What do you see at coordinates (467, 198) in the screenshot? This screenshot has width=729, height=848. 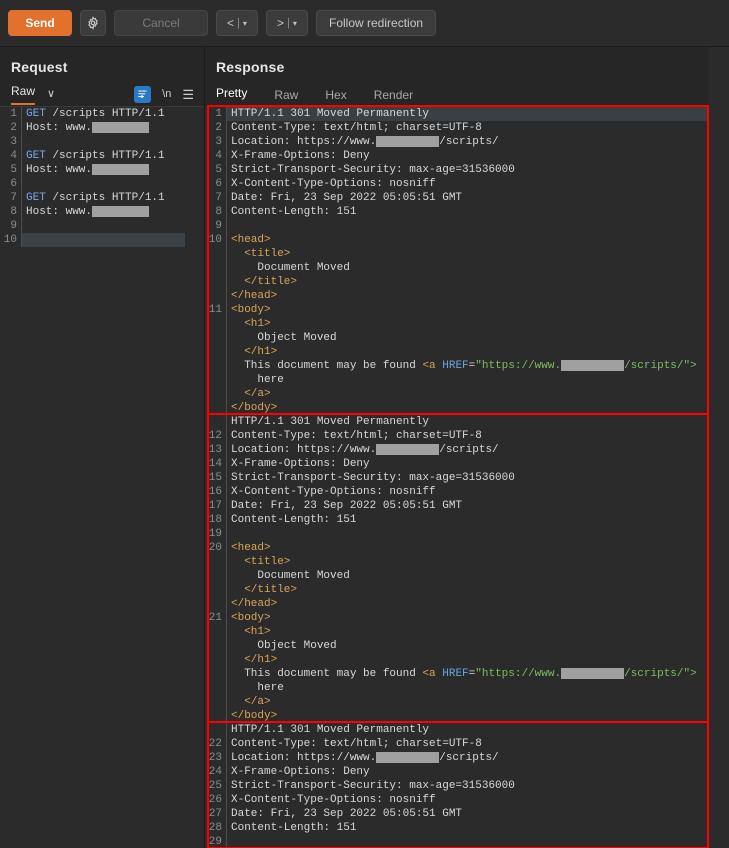 I see `code-line: 7 Date: Fri, 23 Sep 2022 05:05:51 GMT` at bounding box center [467, 198].